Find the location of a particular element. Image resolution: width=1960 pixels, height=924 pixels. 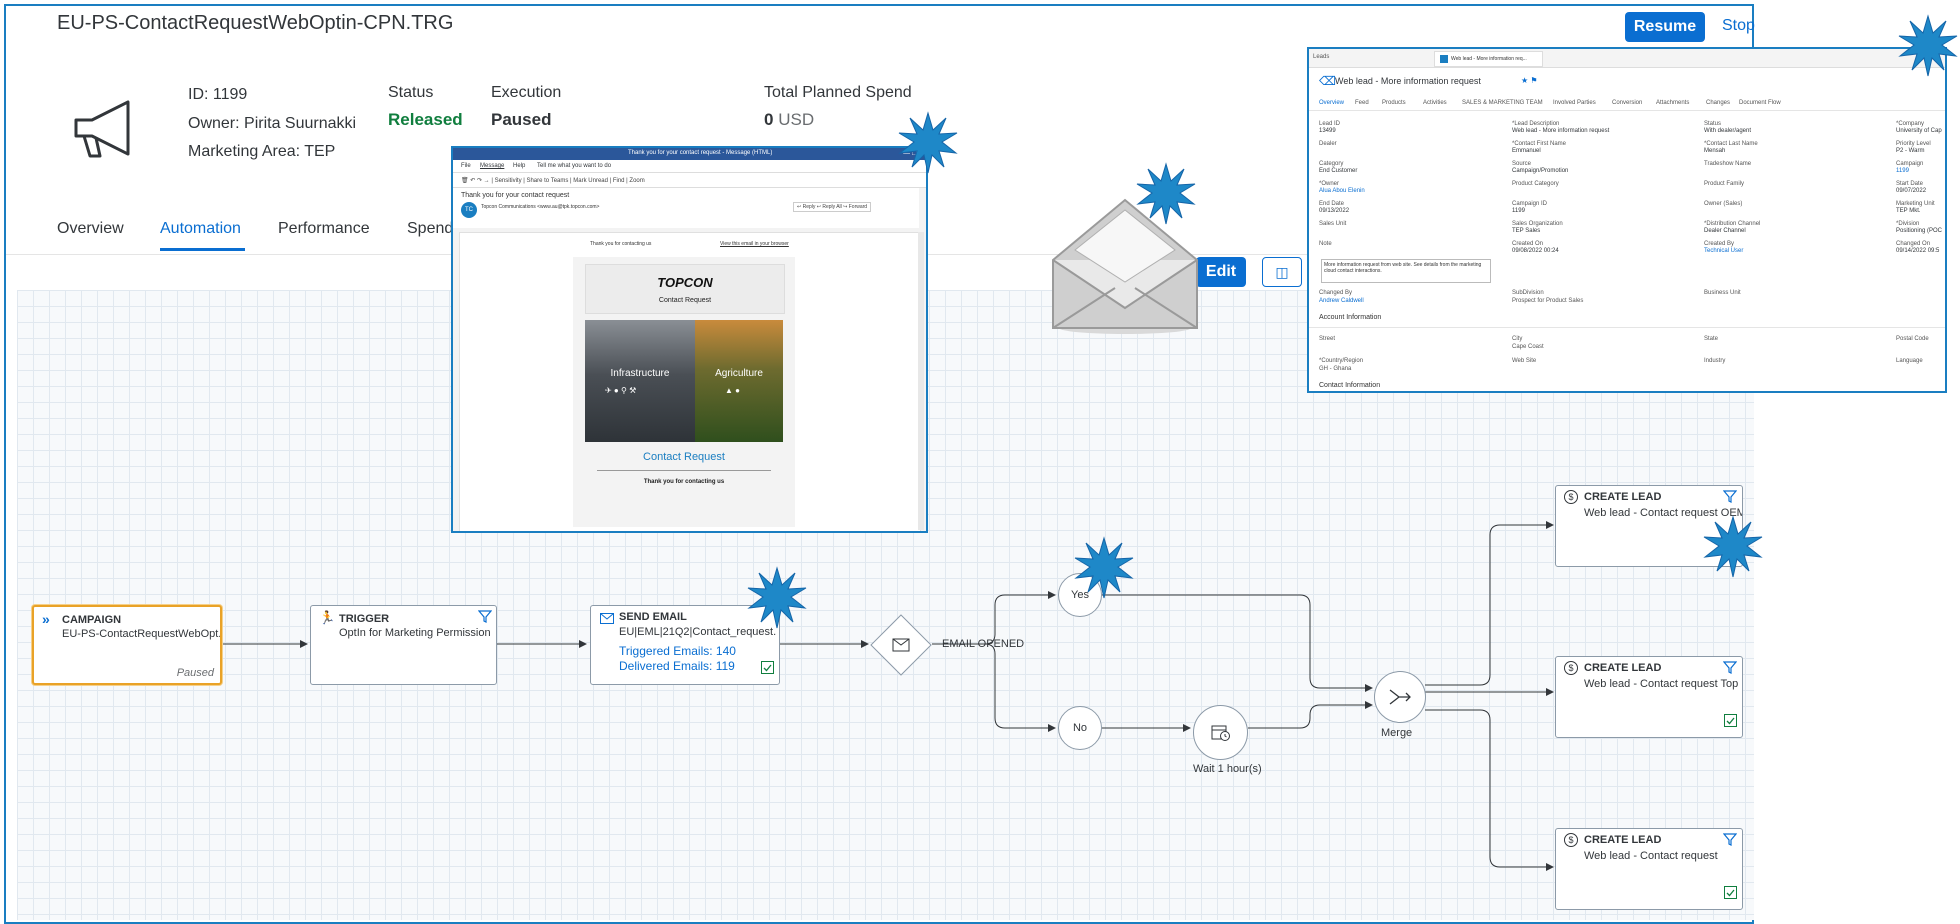

lead-field-value: 1199 is located at coordinates (1902, 171).